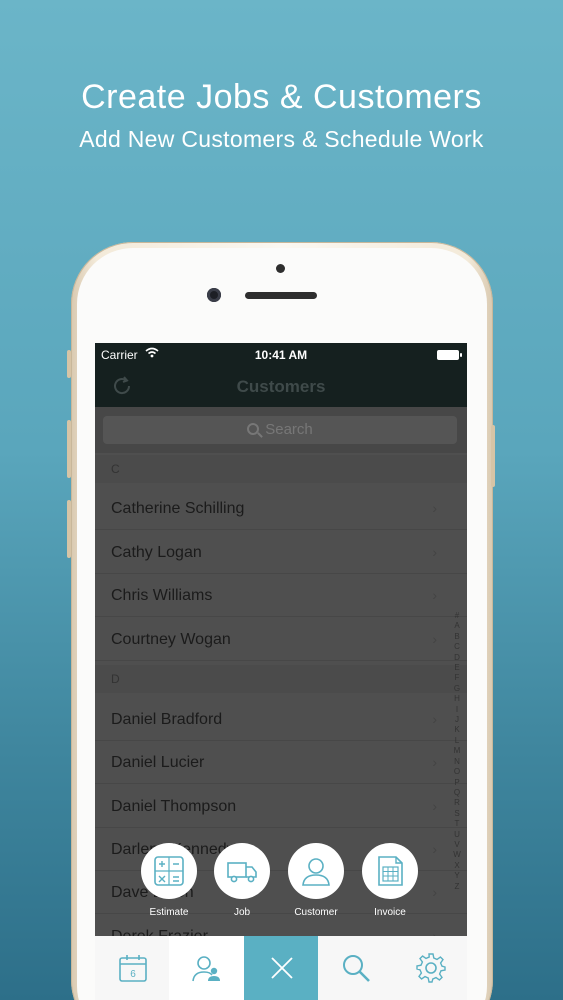  I want to click on alpha-index-letter: M, so click(457, 751).